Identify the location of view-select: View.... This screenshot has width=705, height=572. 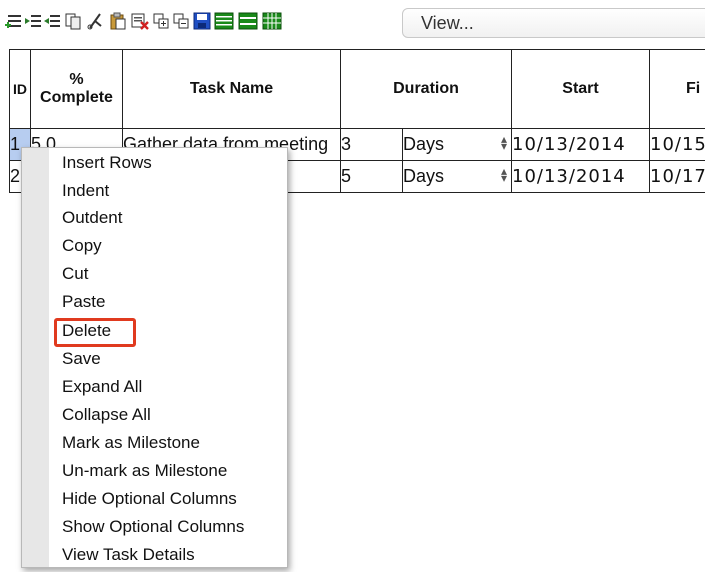
(553, 23).